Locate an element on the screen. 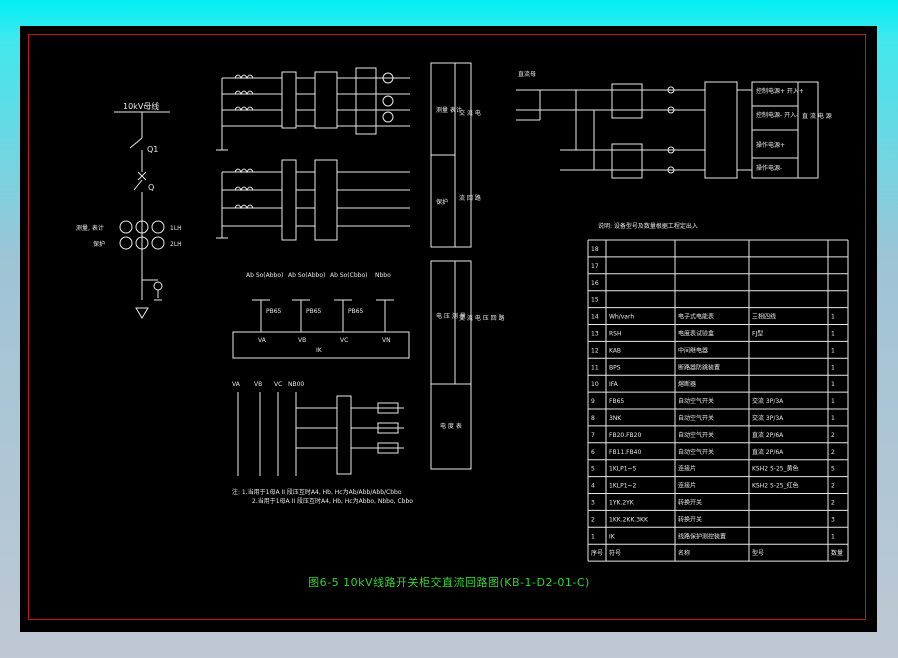  rel-header-3: VC is located at coordinates (278, 384).